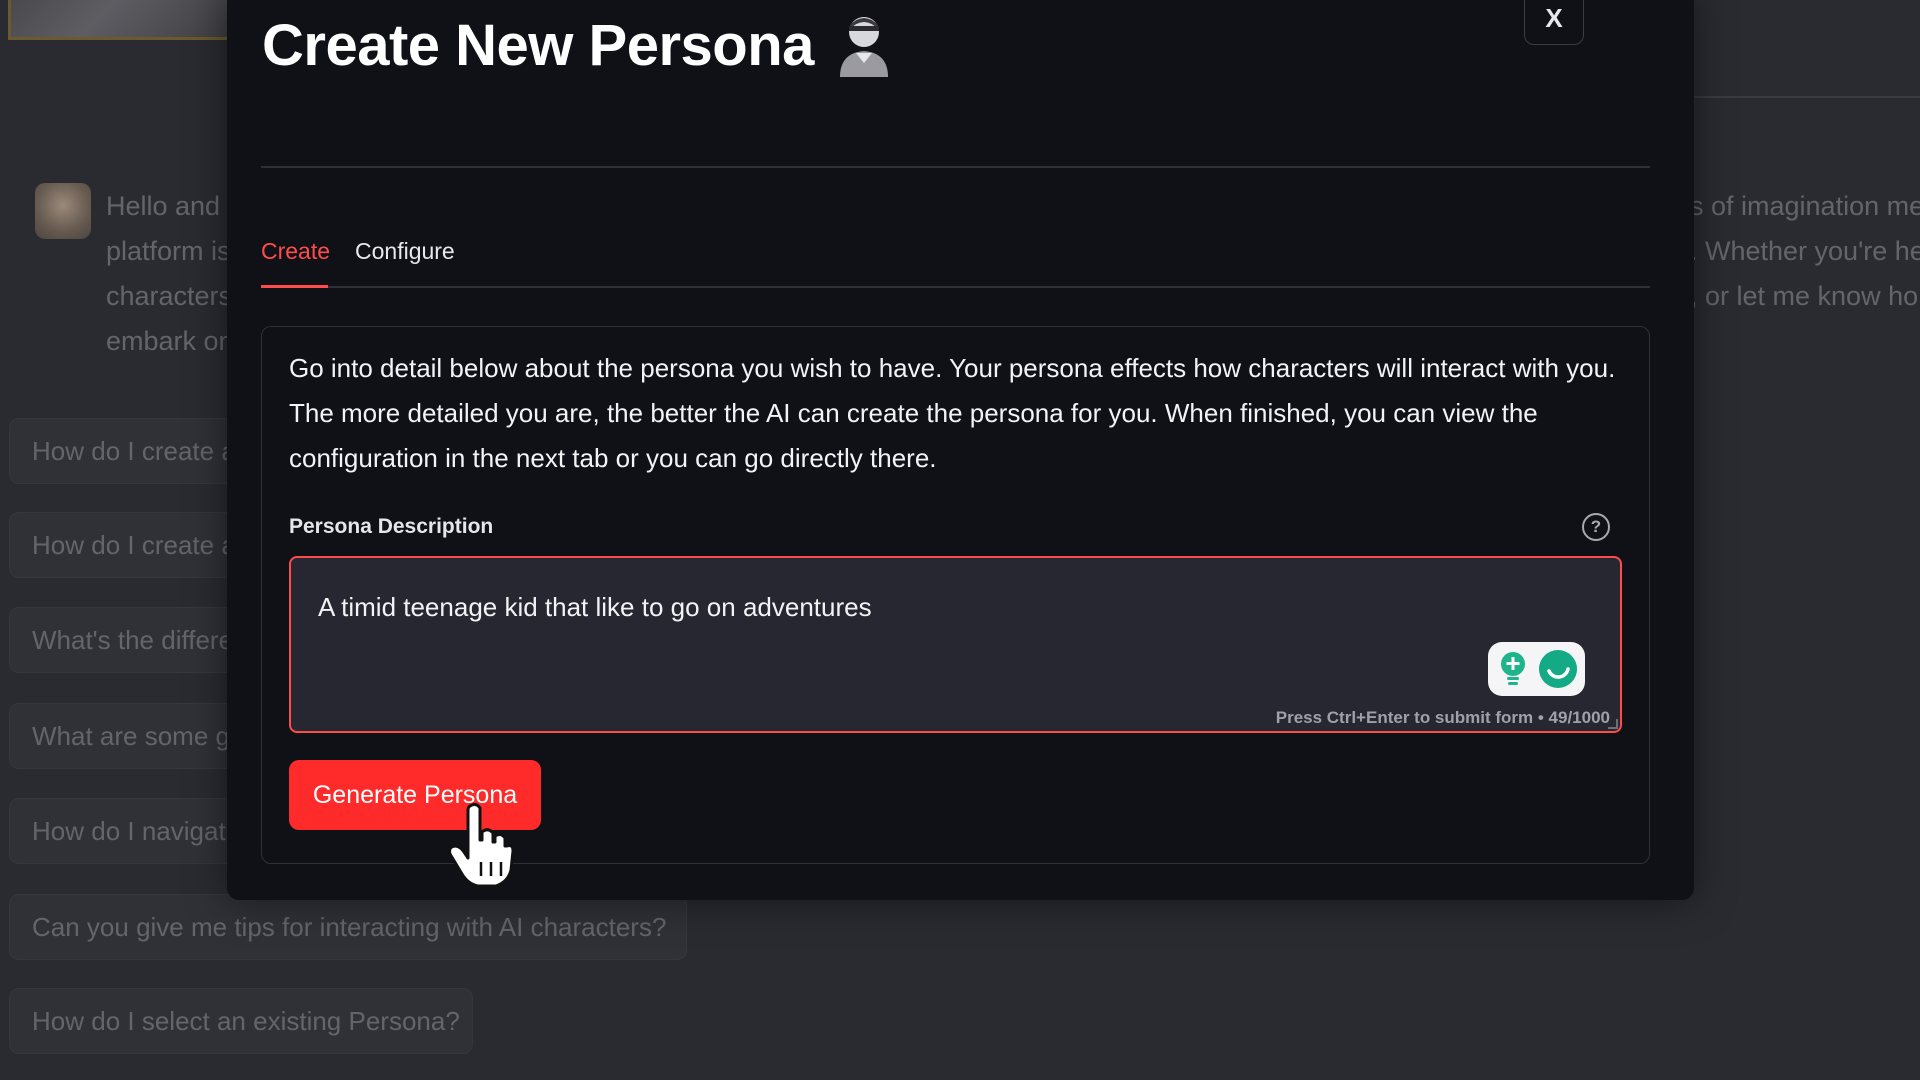  What do you see at coordinates (955, 287) in the screenshot?
I see `tab-bar-divider` at bounding box center [955, 287].